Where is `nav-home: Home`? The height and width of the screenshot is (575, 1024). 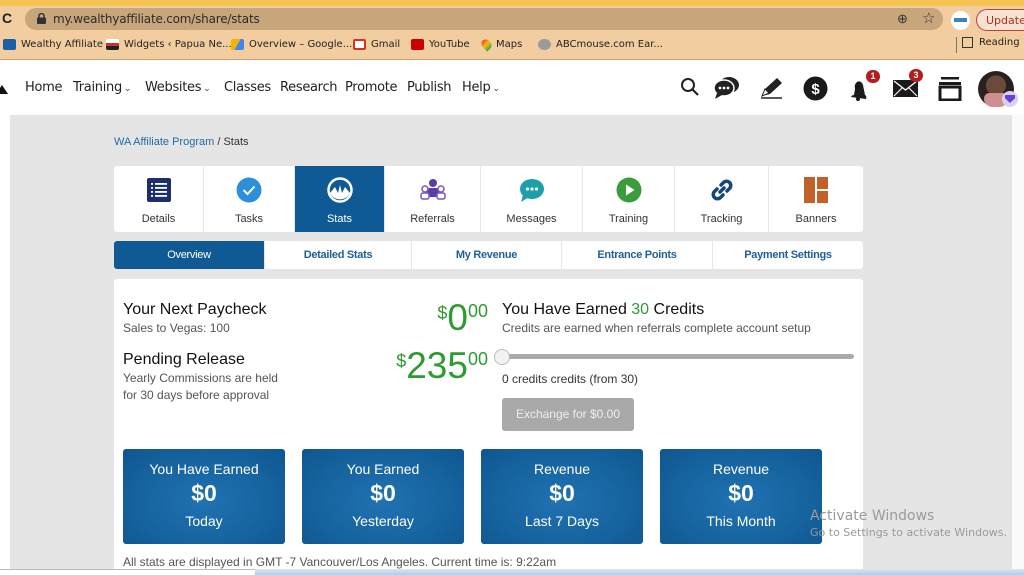
nav-home: Home is located at coordinates (44, 87).